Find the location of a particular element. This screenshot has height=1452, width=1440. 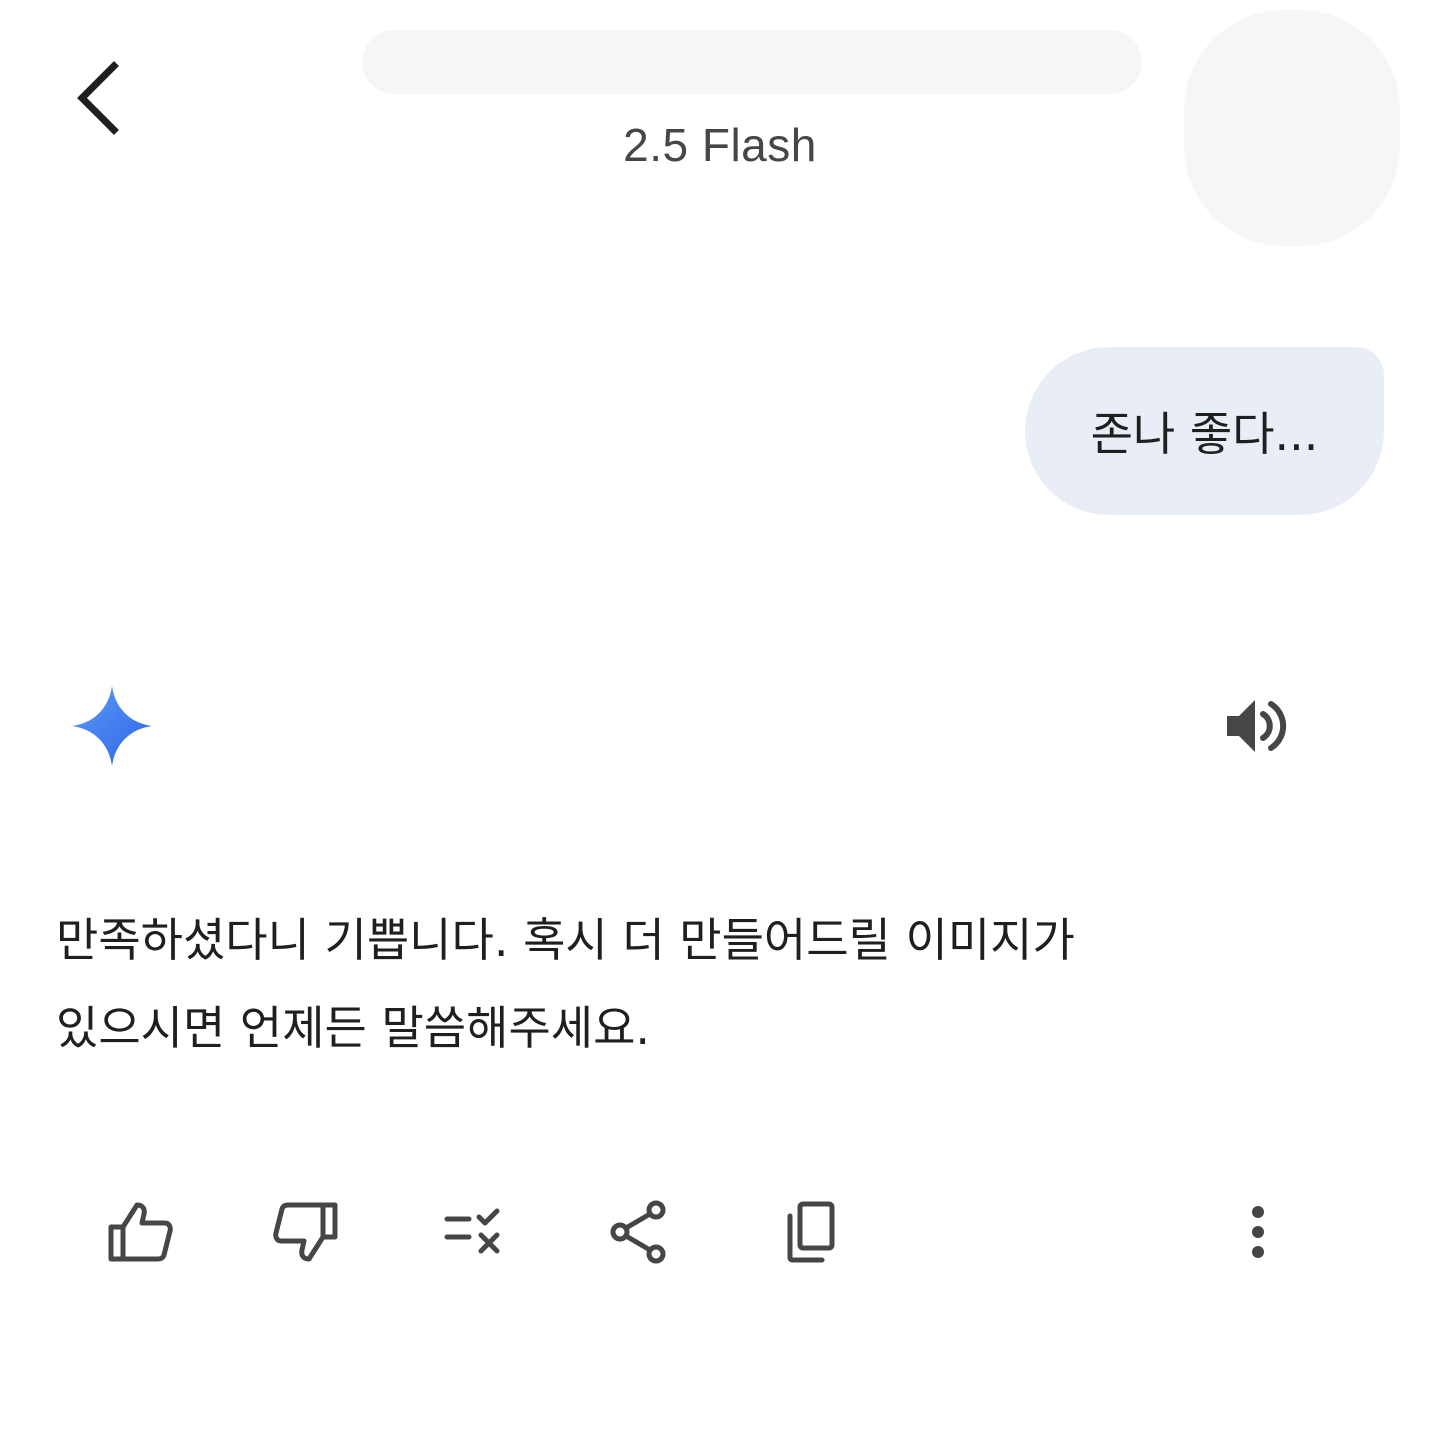

more-vert-icon is located at coordinates (1258, 1232).